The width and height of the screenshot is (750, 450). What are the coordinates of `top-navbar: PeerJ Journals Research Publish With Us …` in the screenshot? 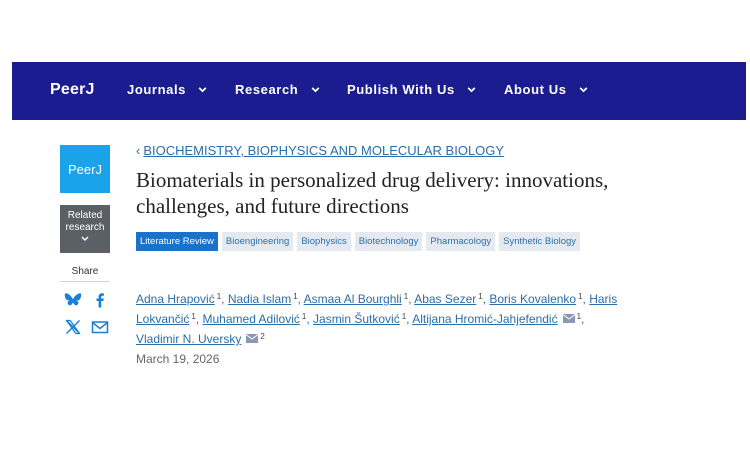 It's located at (379, 91).